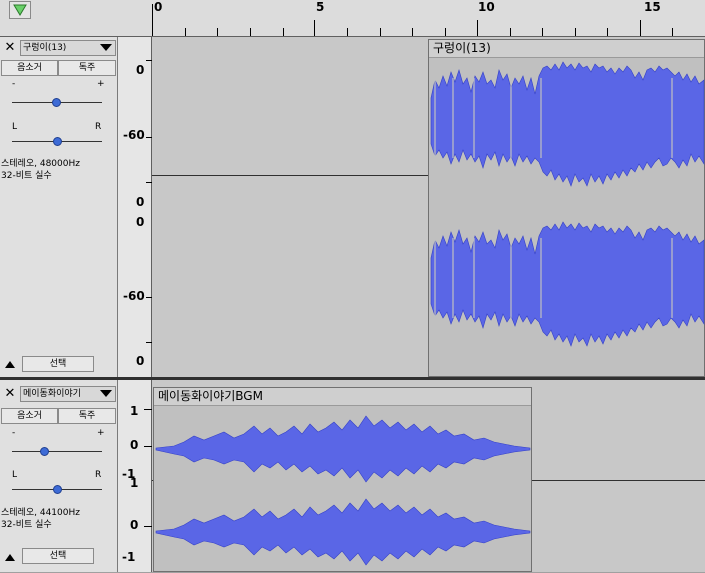  I want to click on clip-title: 메이동화이야기BGM, so click(342, 397).